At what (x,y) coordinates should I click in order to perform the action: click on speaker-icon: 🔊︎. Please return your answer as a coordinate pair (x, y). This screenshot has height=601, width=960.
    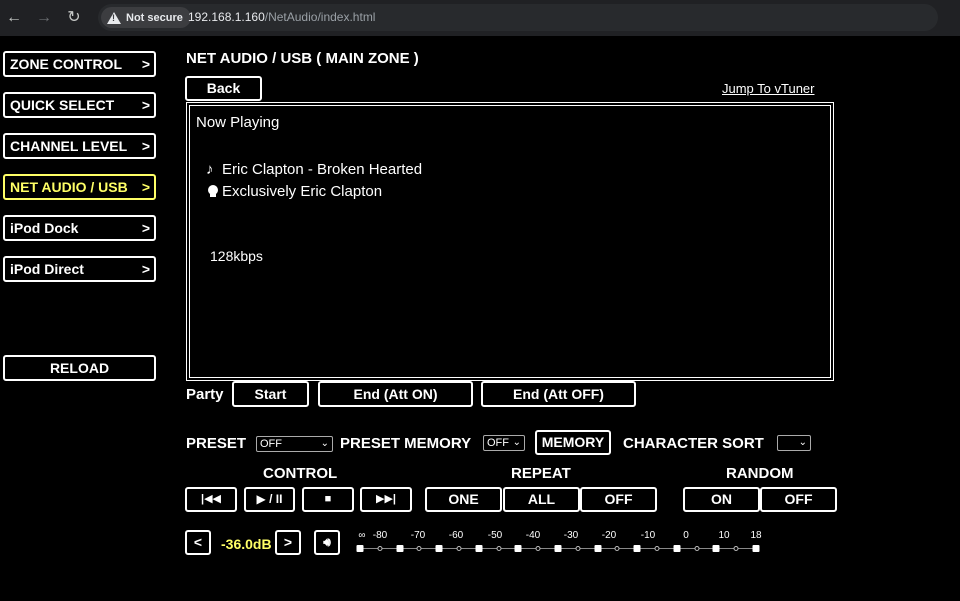
    Looking at the image, I should click on (327, 542).